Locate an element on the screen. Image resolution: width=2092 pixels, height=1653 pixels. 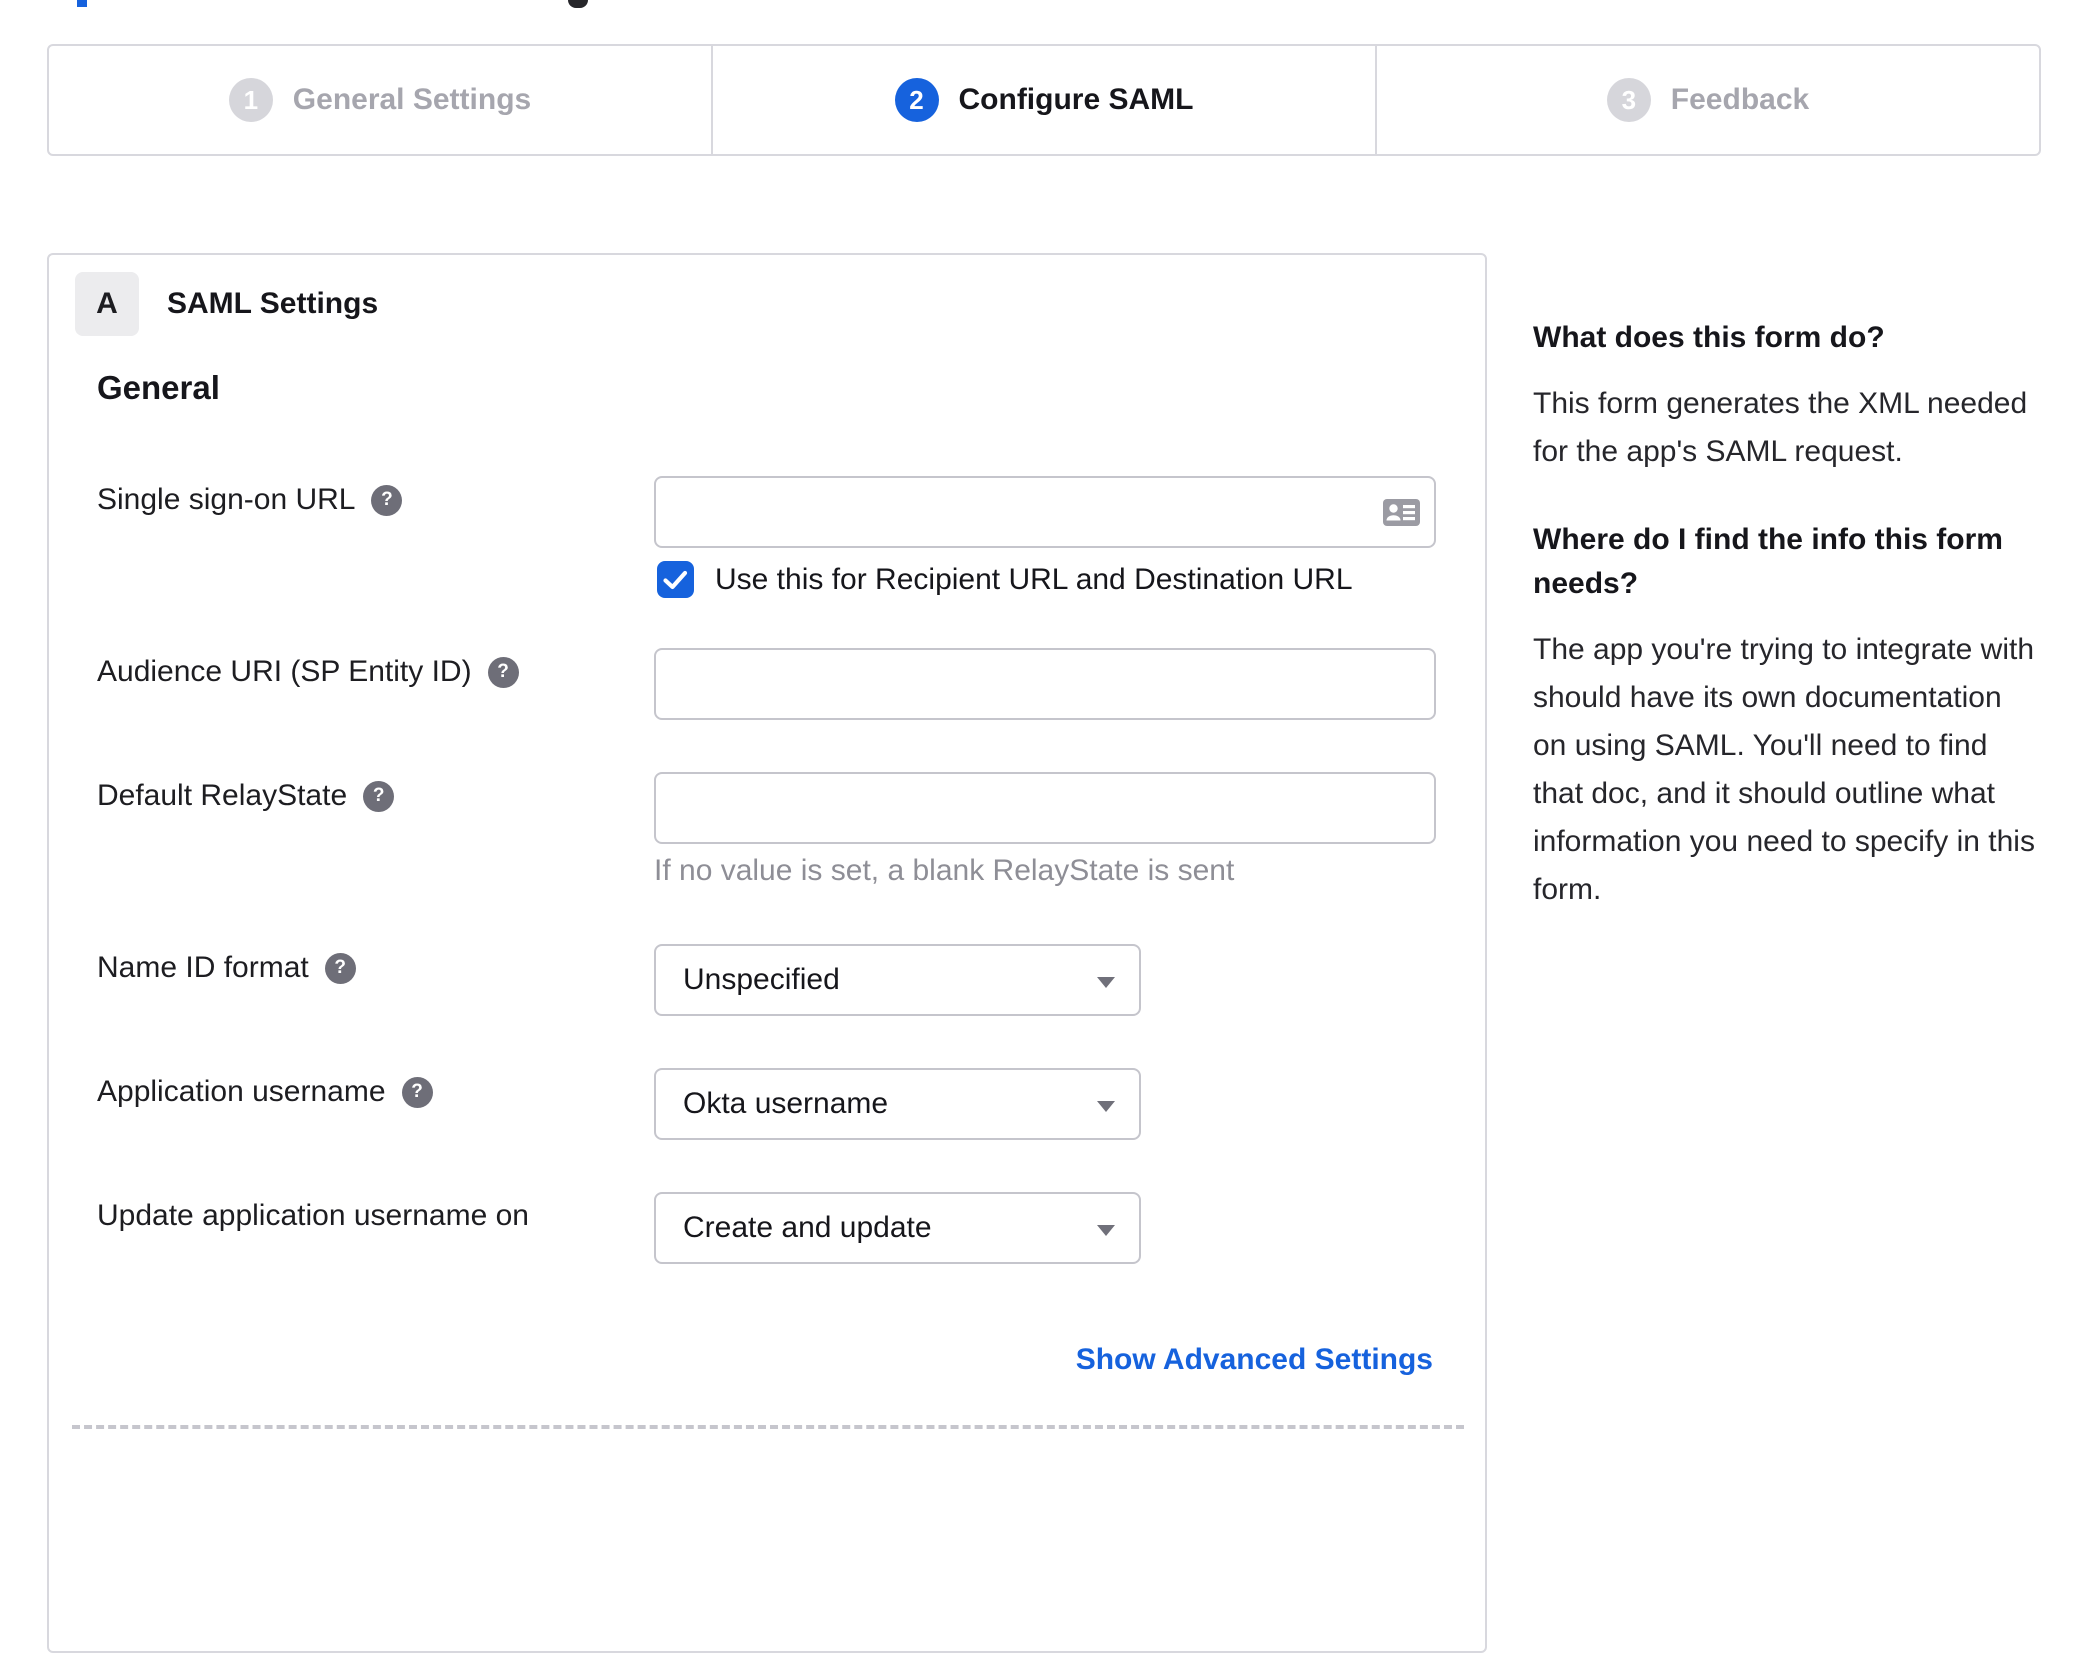
section-a-badge: A is located at coordinates (107, 304).